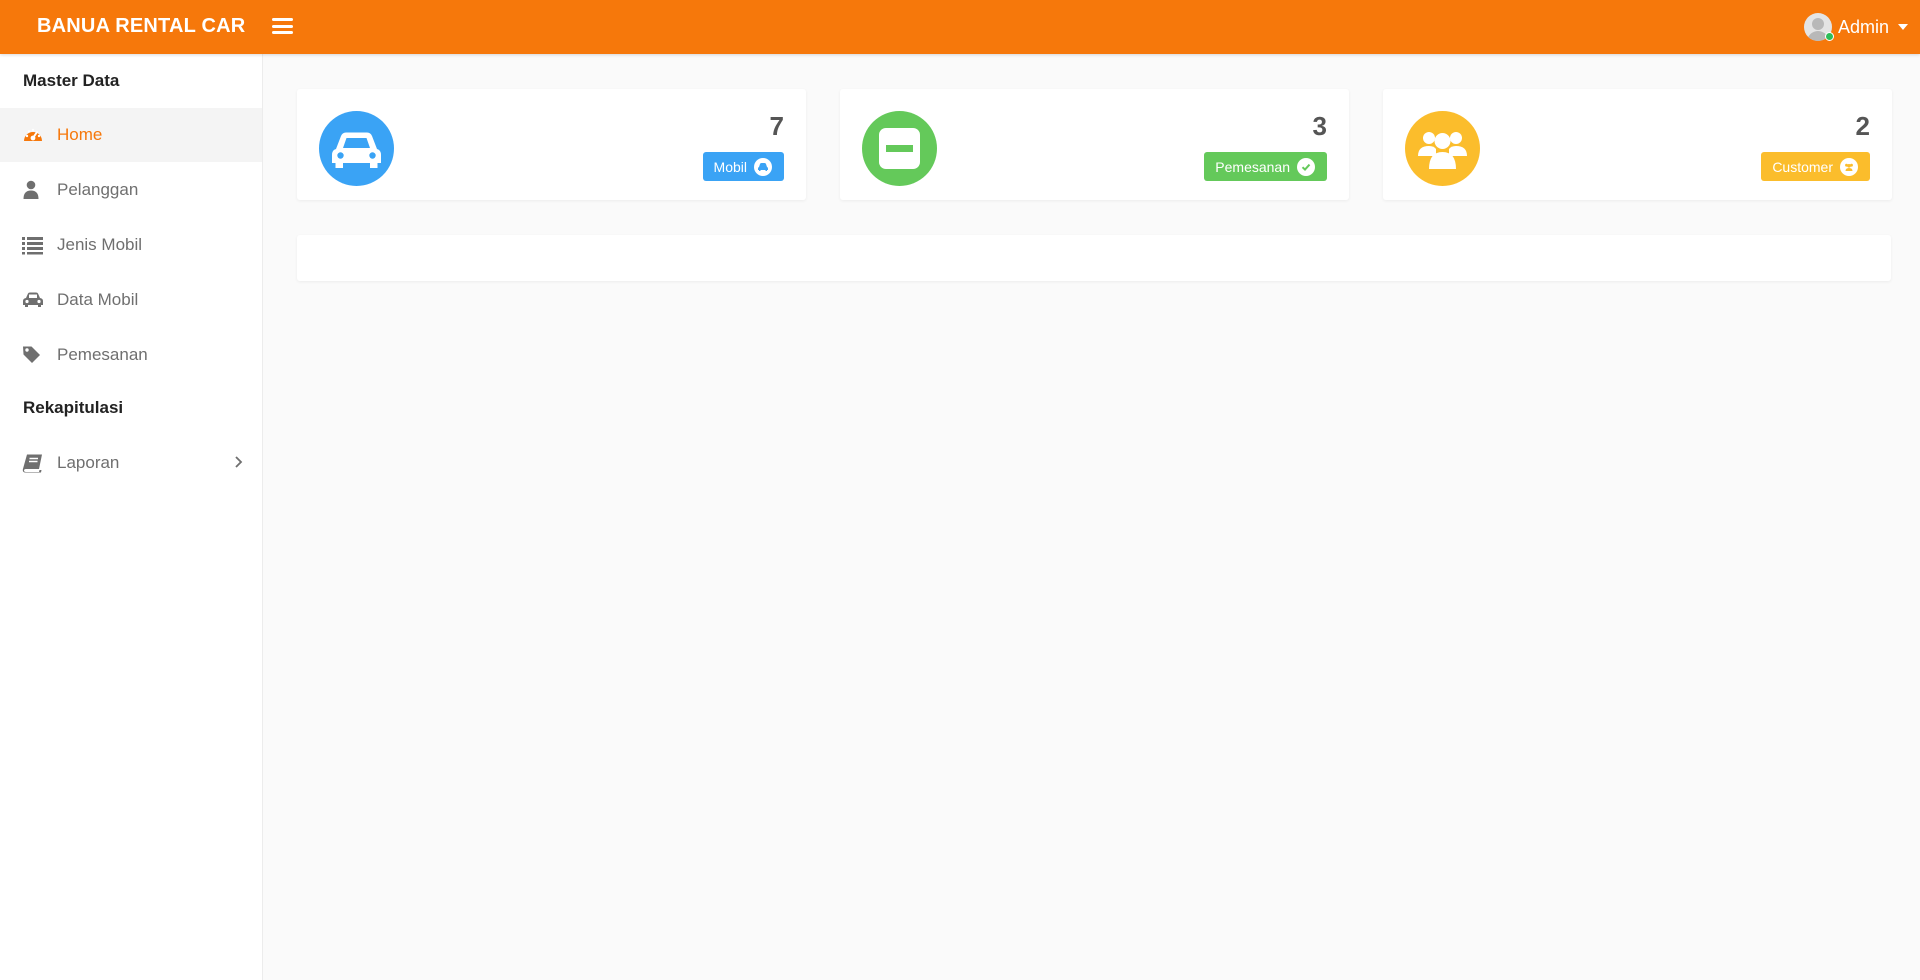 Image resolution: width=1920 pixels, height=980 pixels. Describe the element at coordinates (98, 299) in the screenshot. I see `sidebar-item-label: Data Mobil` at that location.